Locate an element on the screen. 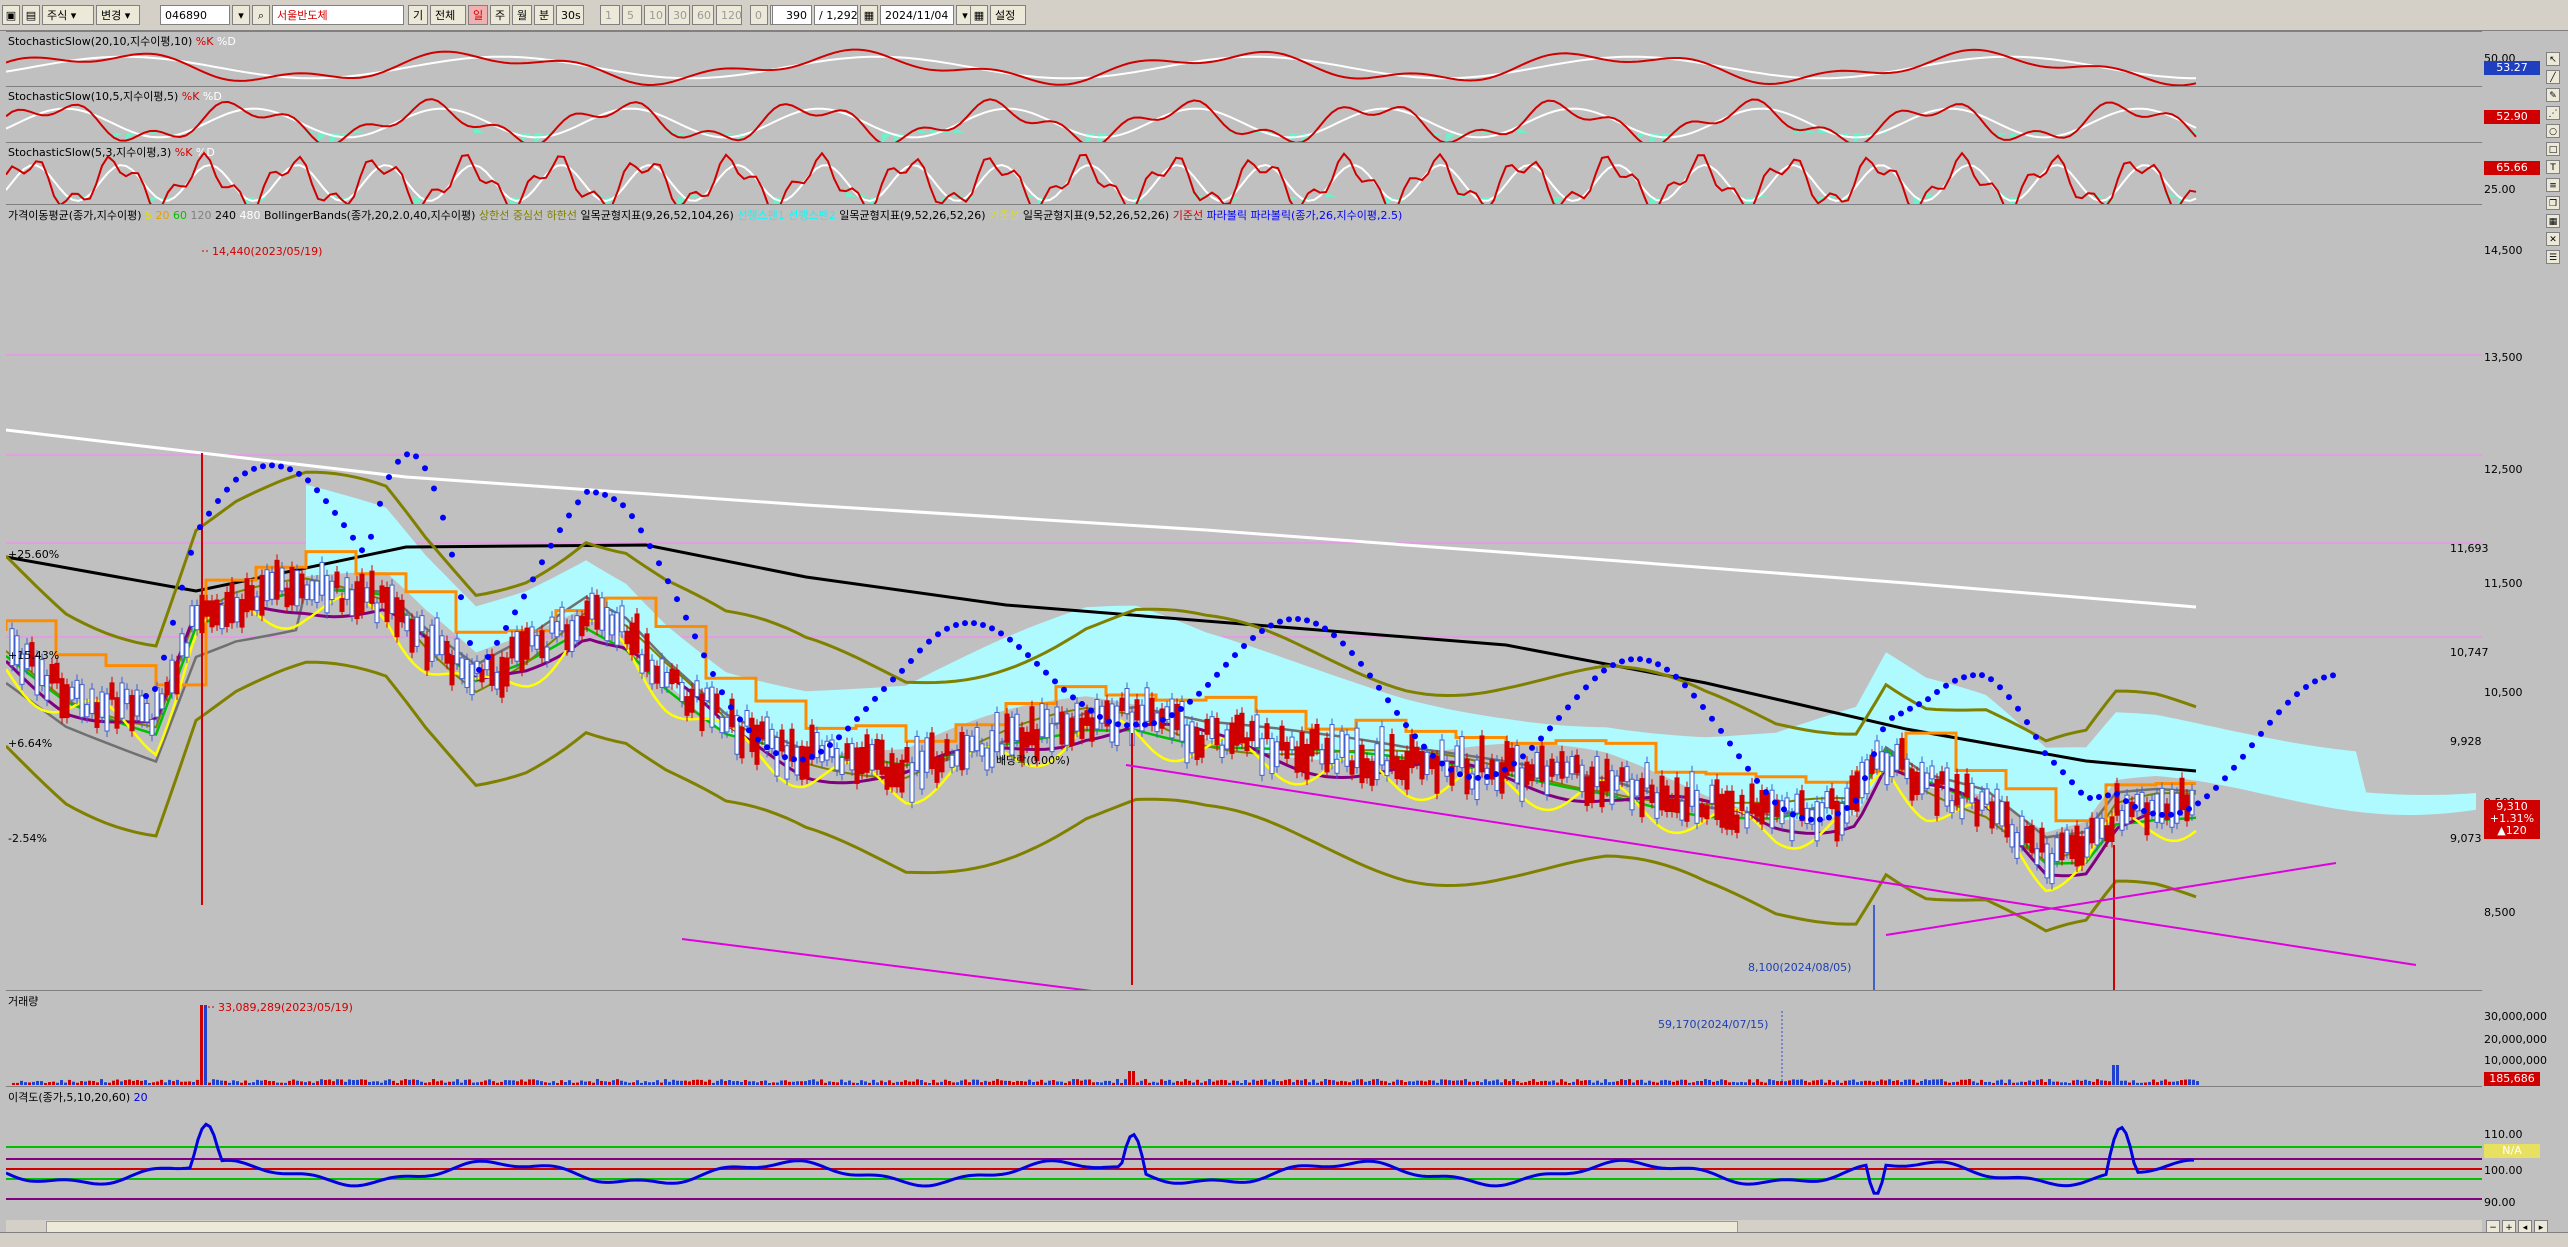  period-button: 기 is located at coordinates (418, 15).